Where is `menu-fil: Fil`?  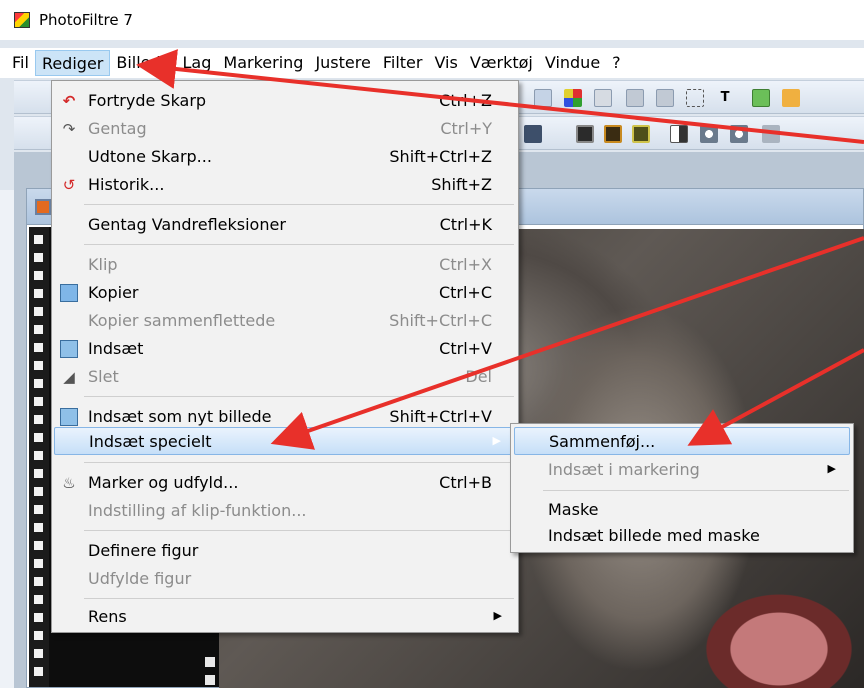
menu-fil: Fil is located at coordinates (20, 63).